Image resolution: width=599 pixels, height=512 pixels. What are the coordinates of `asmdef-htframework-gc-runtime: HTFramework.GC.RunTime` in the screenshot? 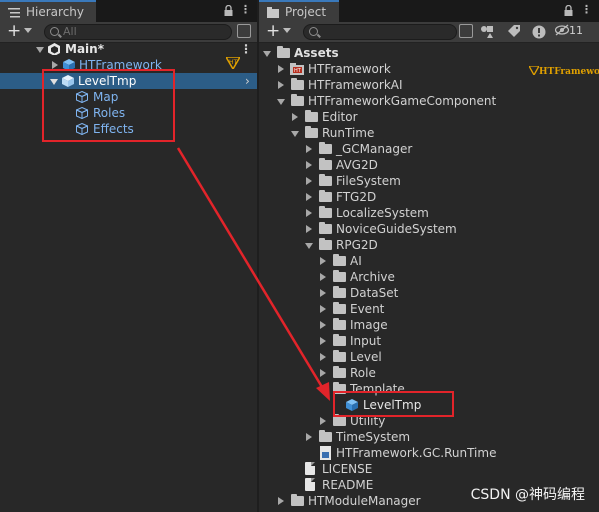 It's located at (429, 453).